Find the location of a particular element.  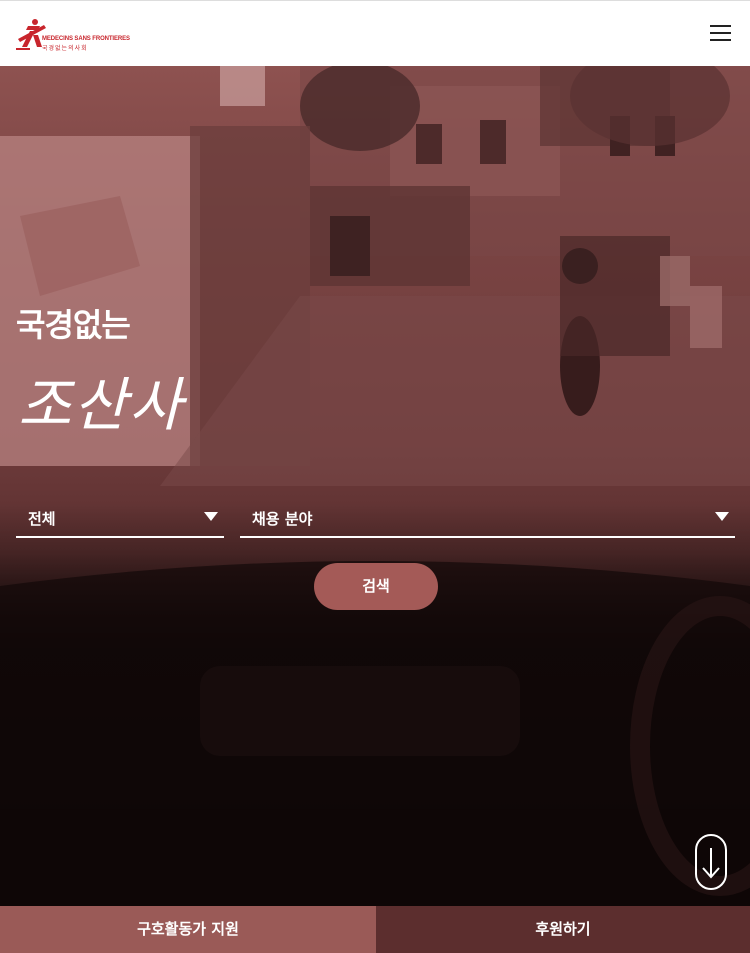

hero-subtitle: 조산사 is located at coordinates (101, 405).